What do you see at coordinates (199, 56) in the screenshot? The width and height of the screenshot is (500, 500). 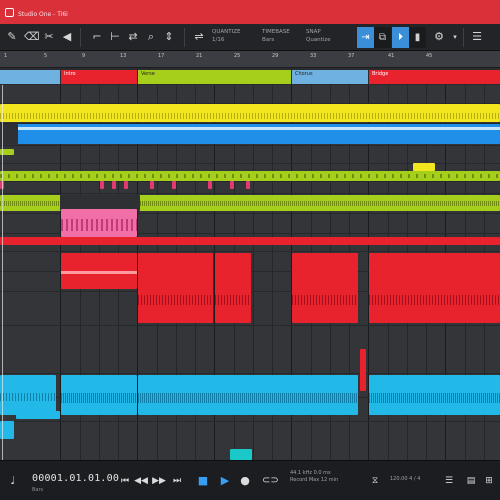 I see `ruler-mark: 21` at bounding box center [199, 56].